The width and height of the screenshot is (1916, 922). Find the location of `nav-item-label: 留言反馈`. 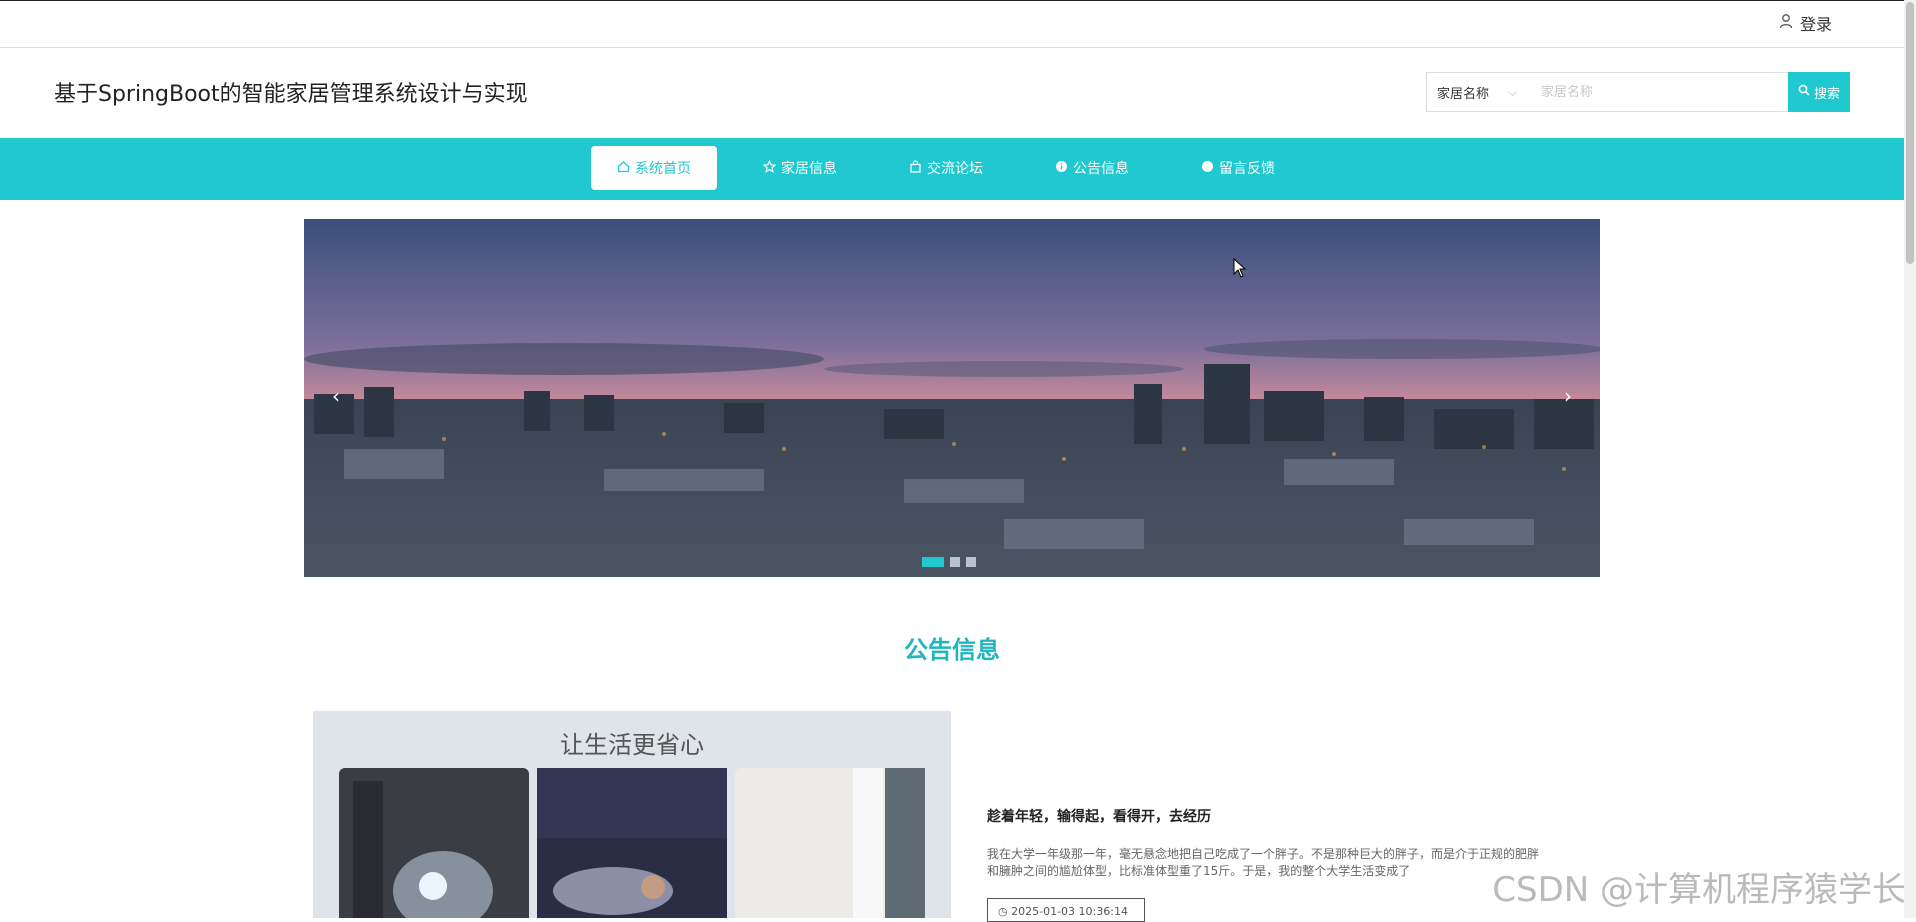

nav-item-label: 留言反馈 is located at coordinates (1247, 169).